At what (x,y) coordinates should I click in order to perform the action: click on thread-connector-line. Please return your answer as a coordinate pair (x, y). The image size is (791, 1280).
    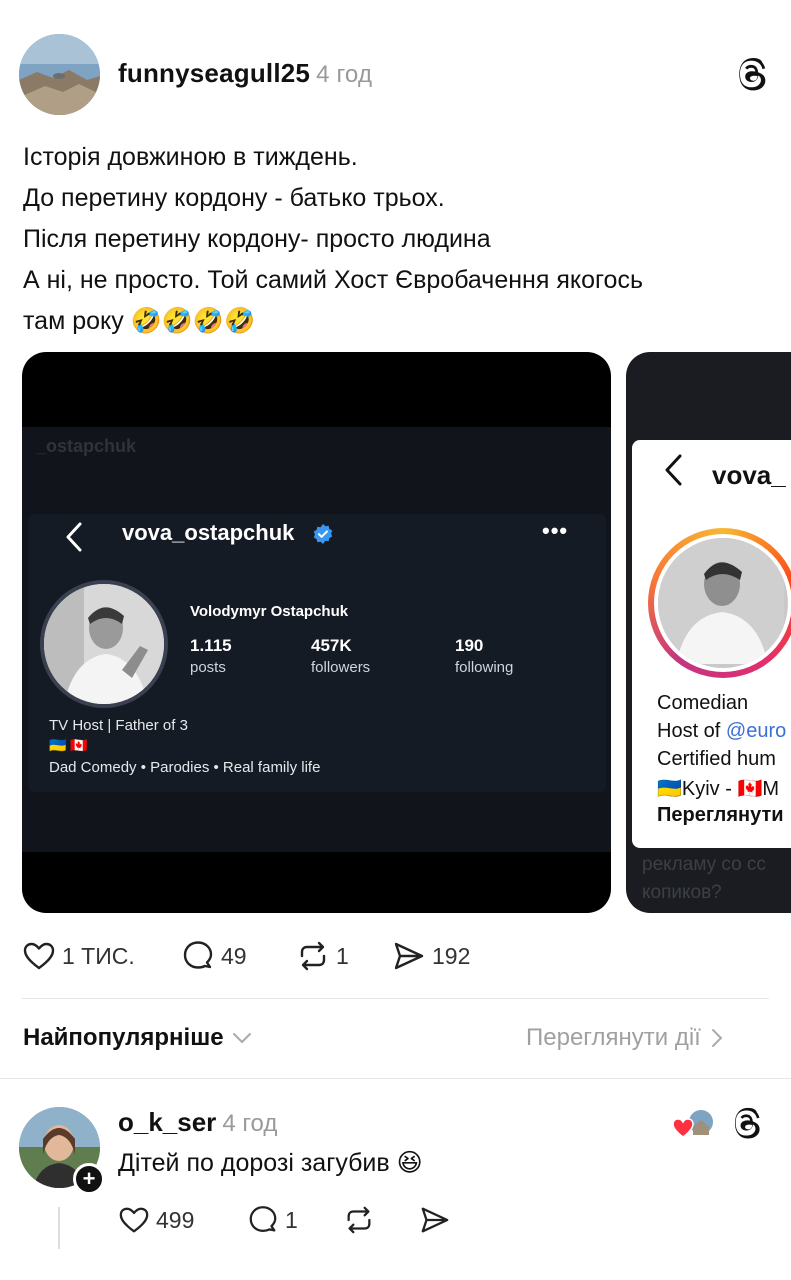
    Looking at the image, I should click on (59, 1228).